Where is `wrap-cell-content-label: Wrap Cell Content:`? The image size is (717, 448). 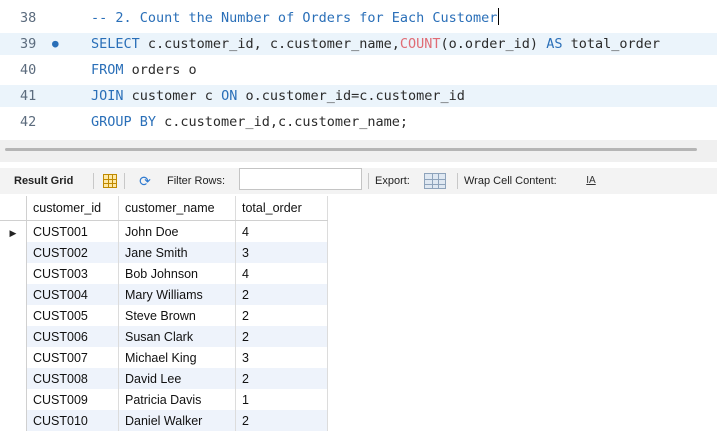 wrap-cell-content-label: Wrap Cell Content: is located at coordinates (510, 181).